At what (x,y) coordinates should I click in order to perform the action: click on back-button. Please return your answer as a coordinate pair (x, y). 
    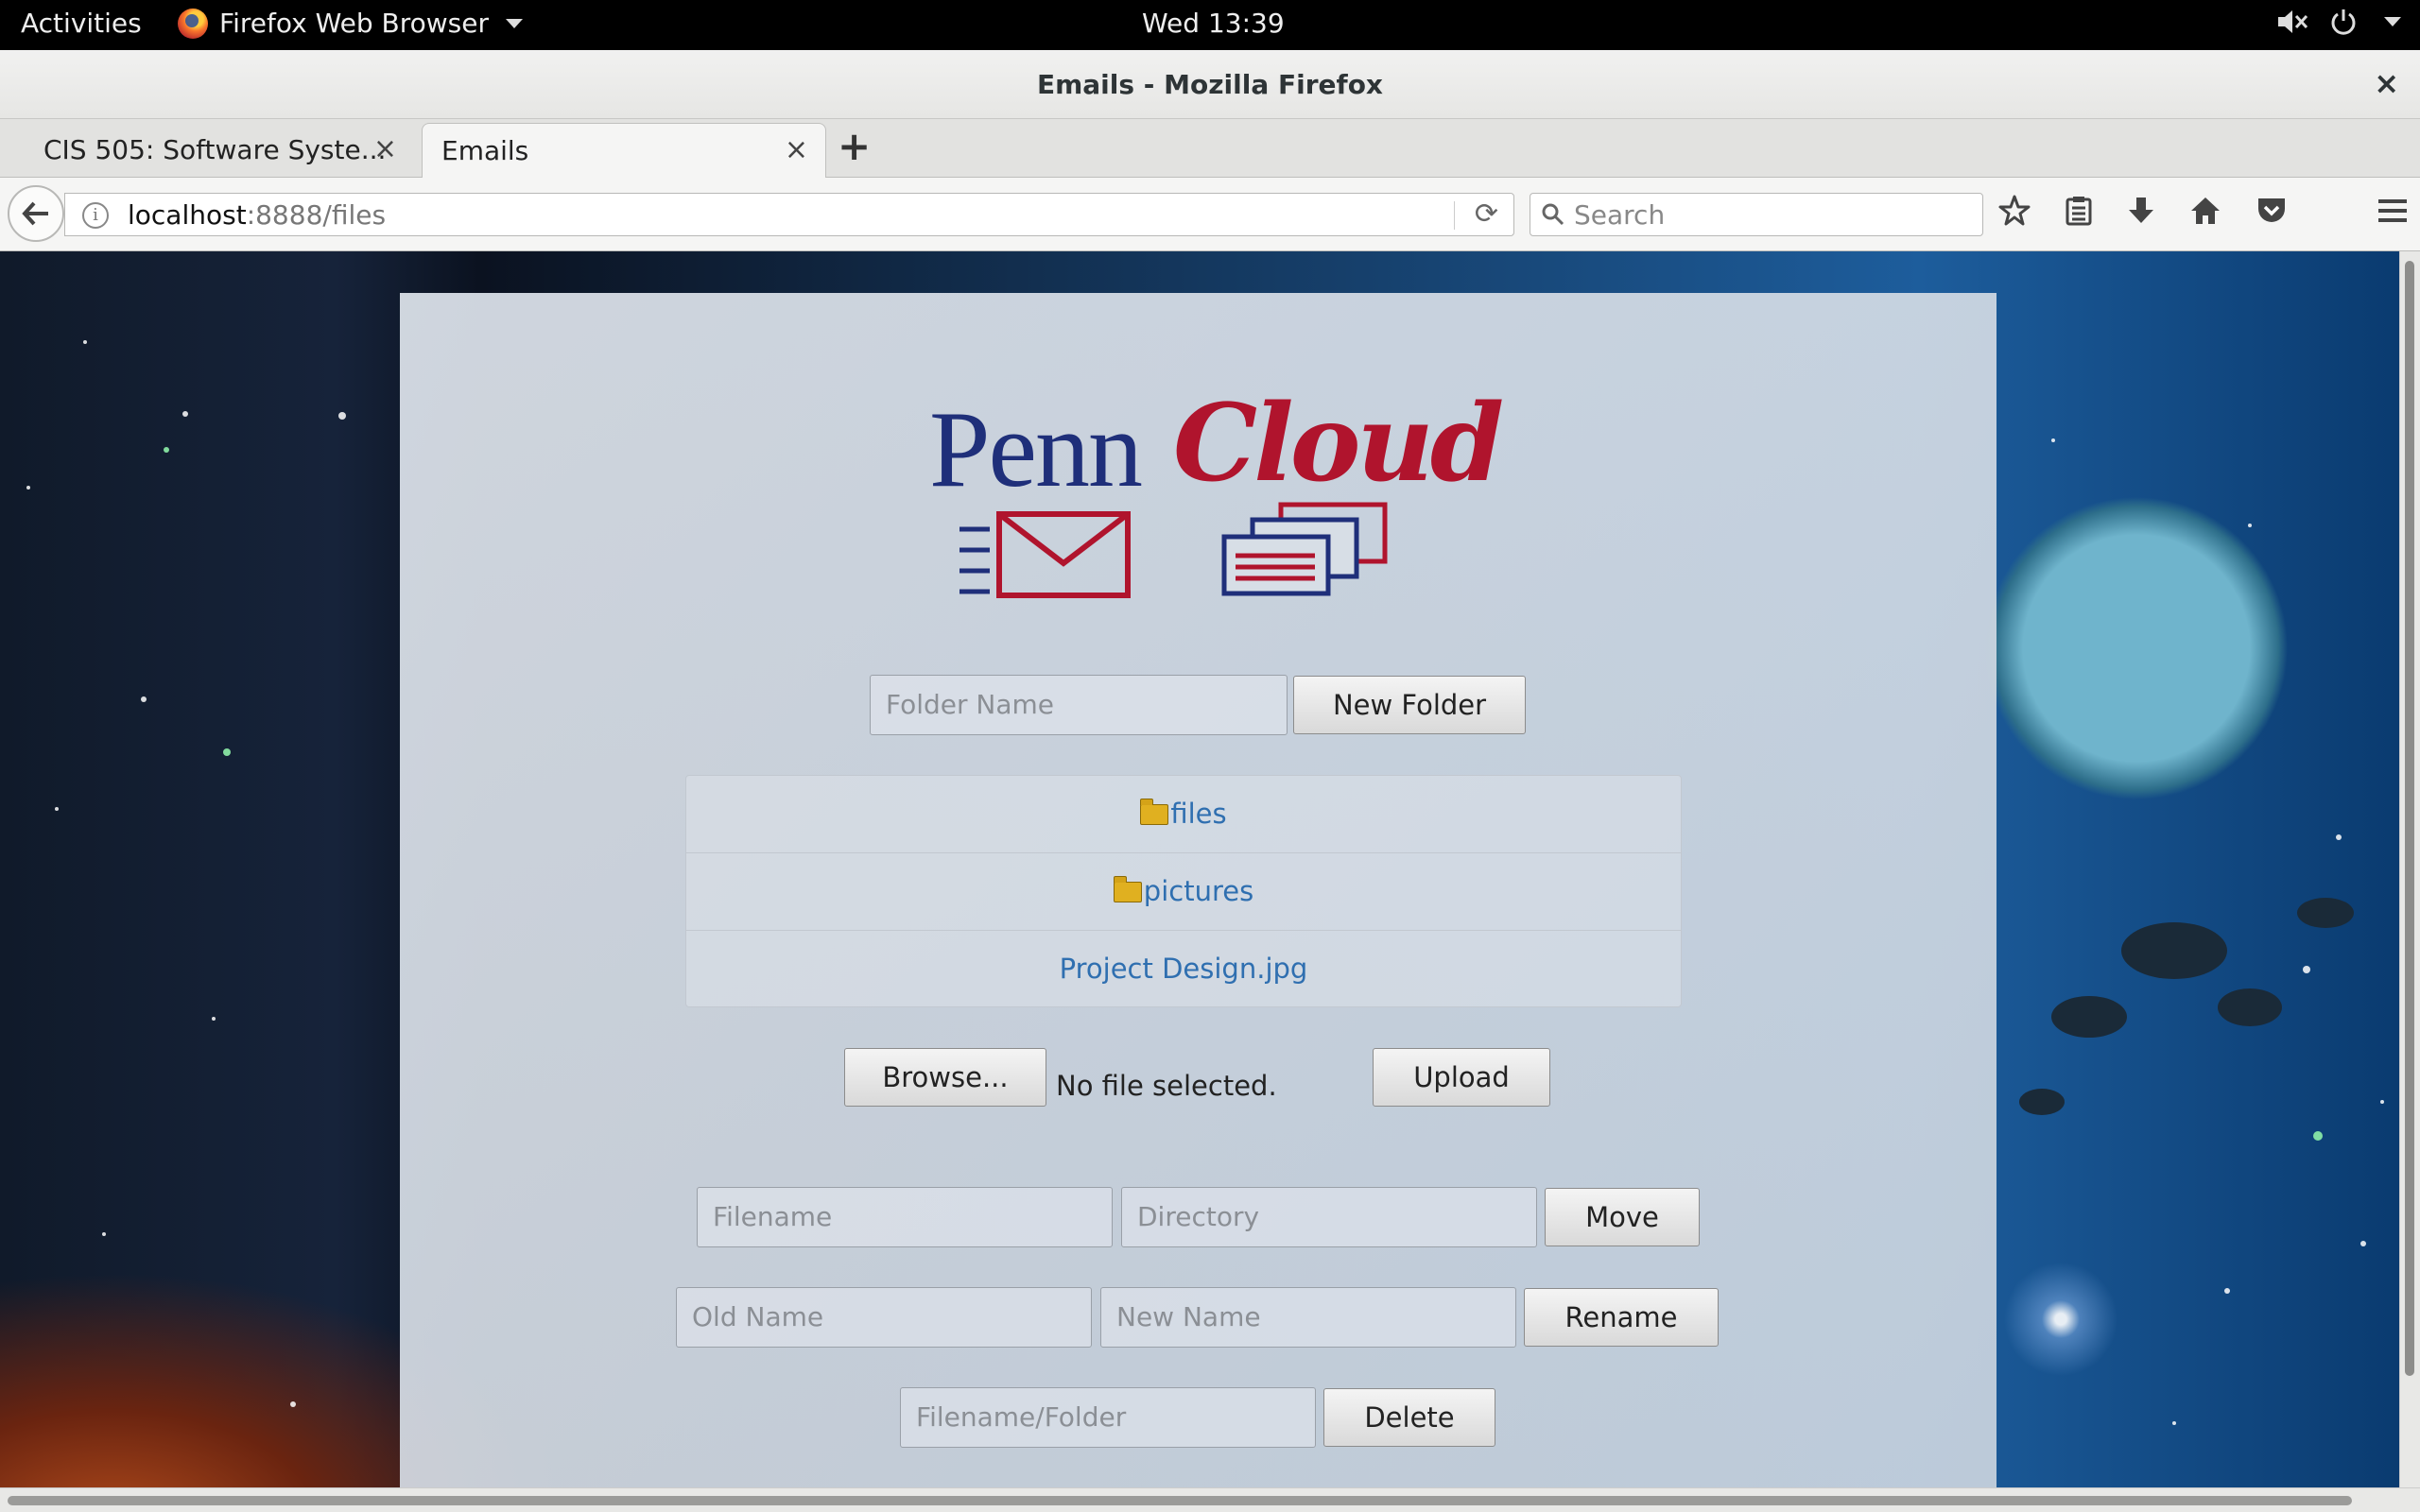
    Looking at the image, I should click on (36, 213).